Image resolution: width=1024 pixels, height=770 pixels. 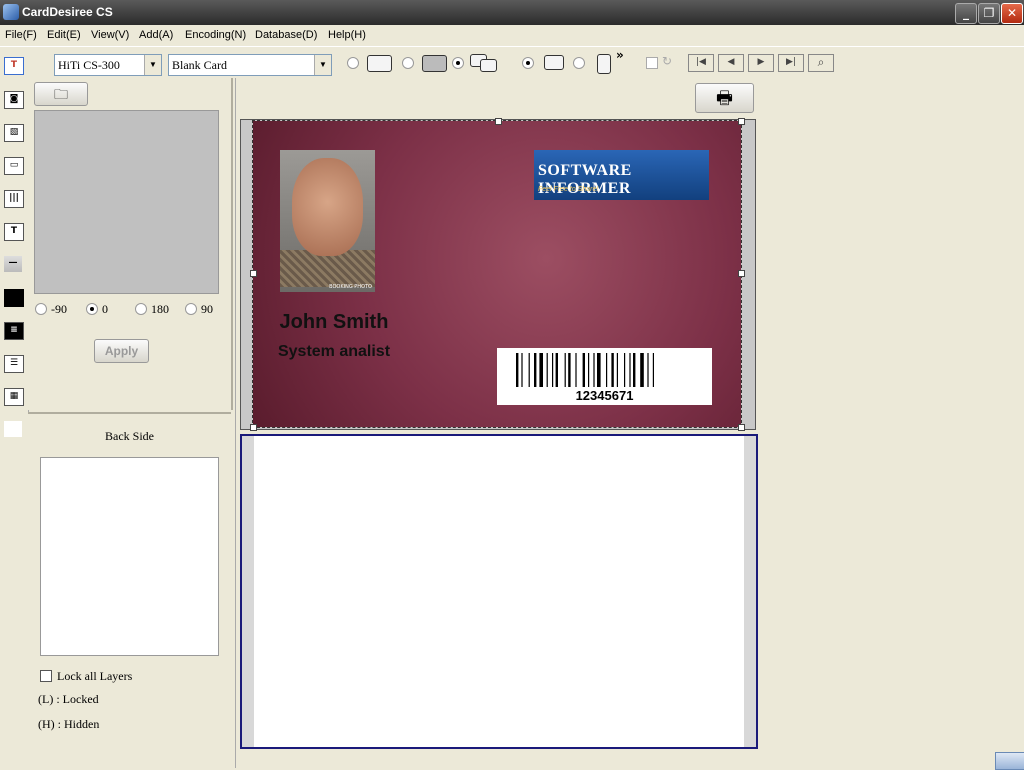 I want to click on menu-encoding: Encoding(N), so click(x=215, y=35).